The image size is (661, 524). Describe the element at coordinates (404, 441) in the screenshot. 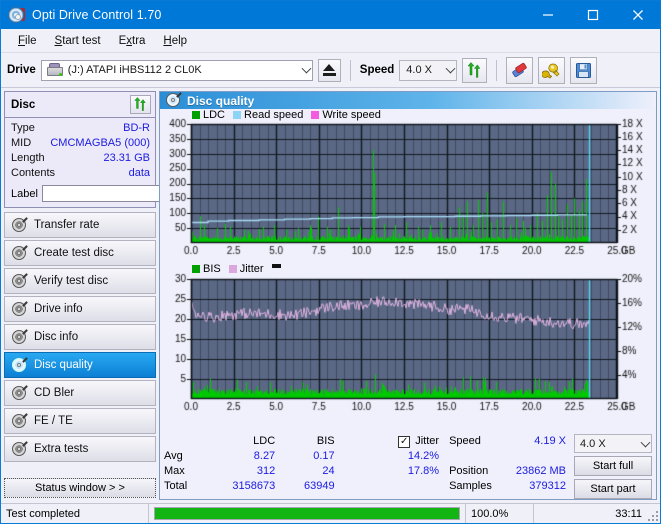

I see `jitter-checkbox: ✓` at that location.